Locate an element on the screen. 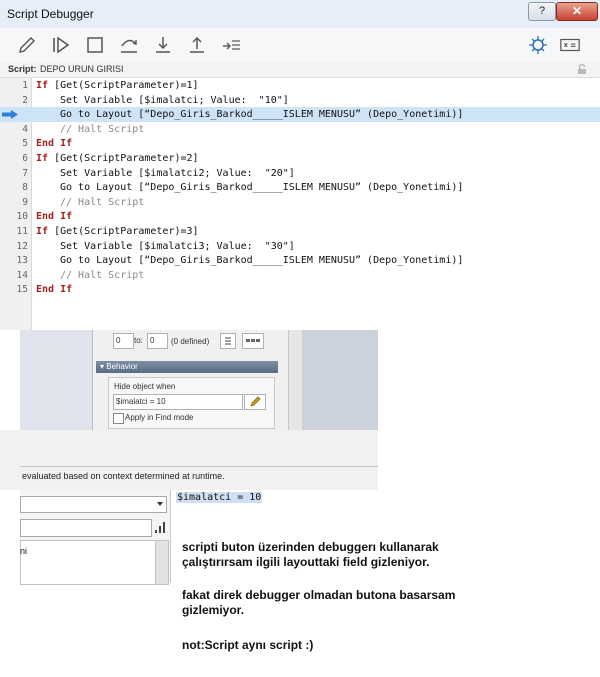  list-icon is located at coordinates (228, 341).